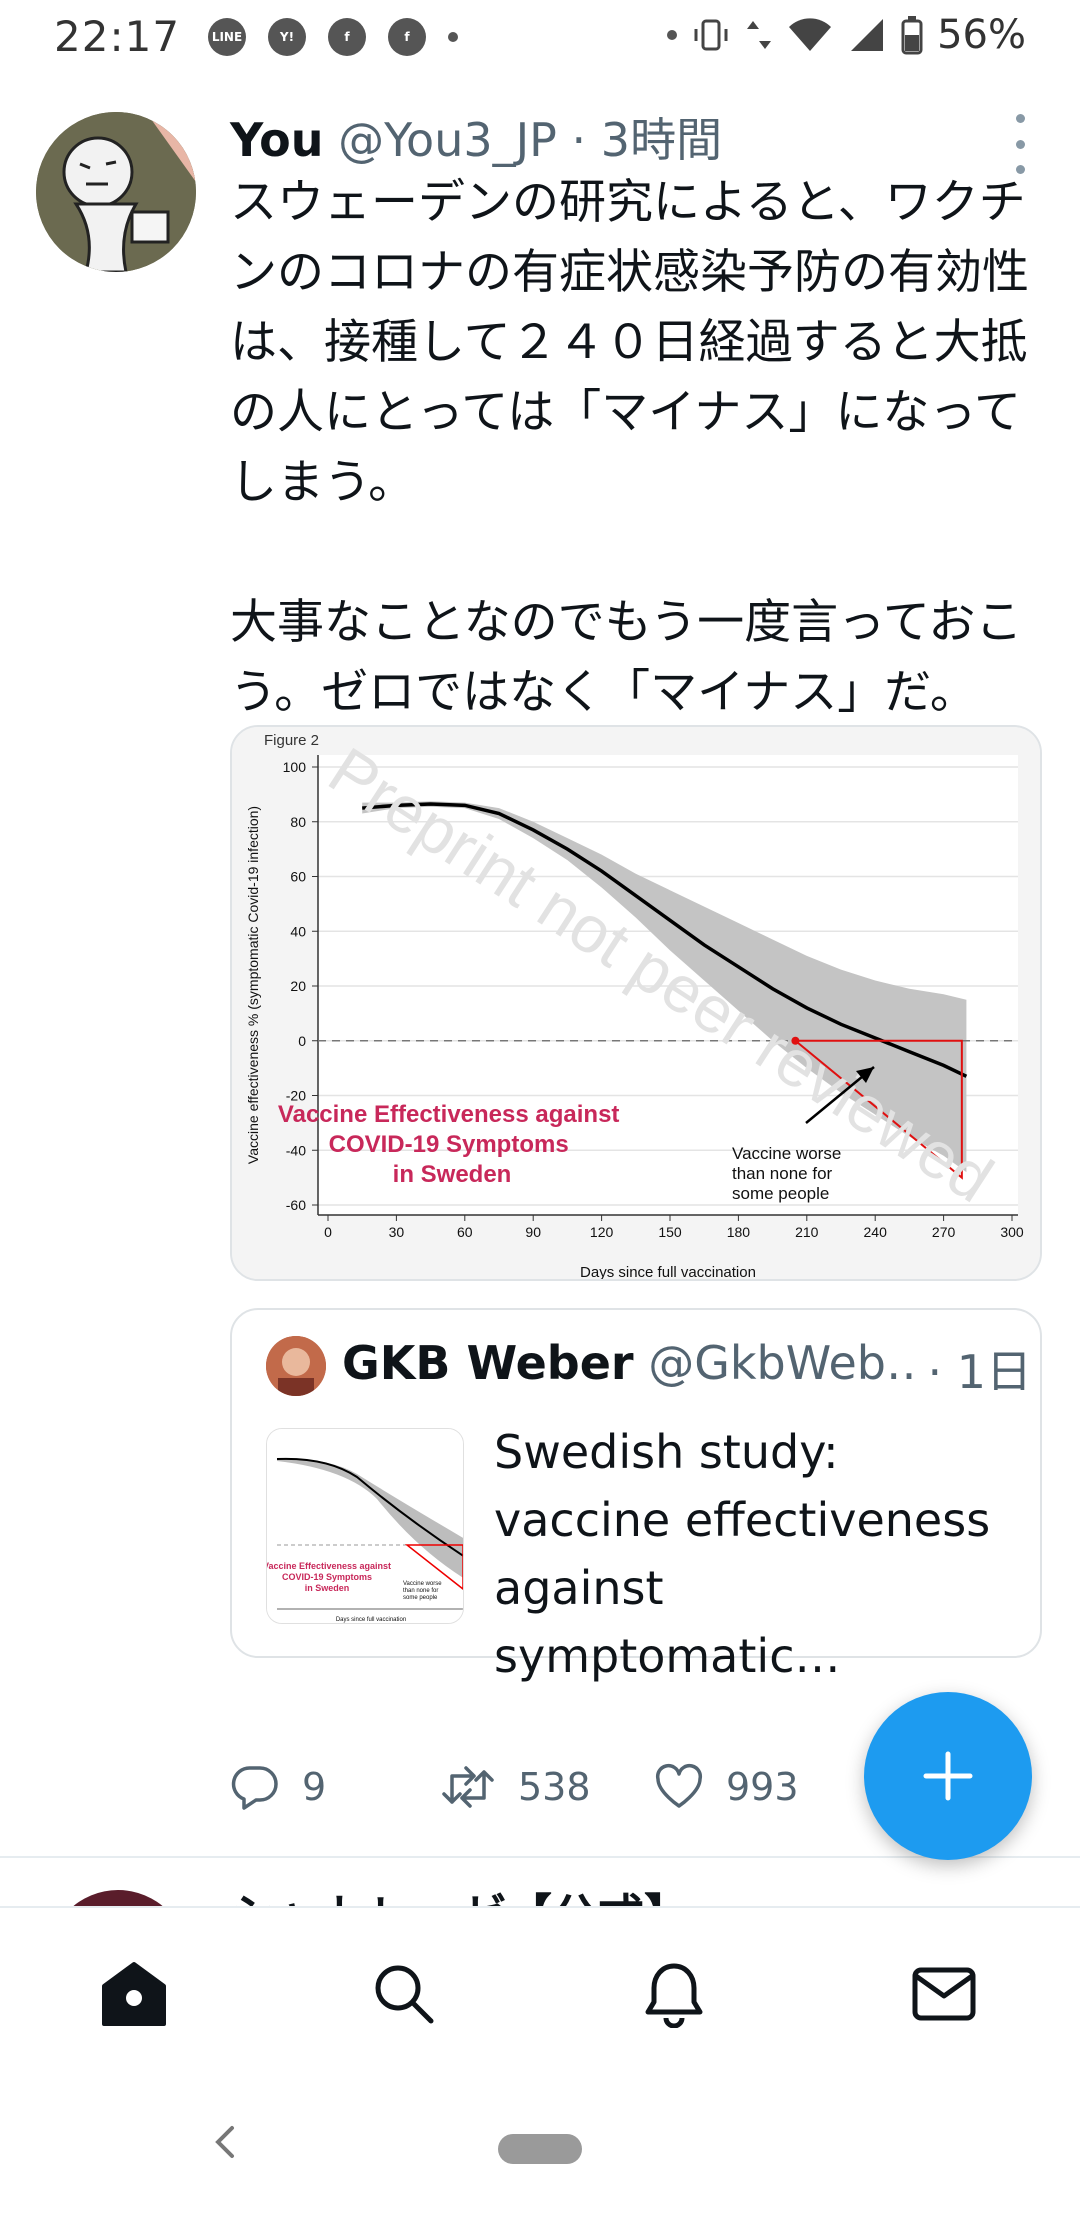  I want to click on yahoo-app-icon: Y!, so click(287, 37).